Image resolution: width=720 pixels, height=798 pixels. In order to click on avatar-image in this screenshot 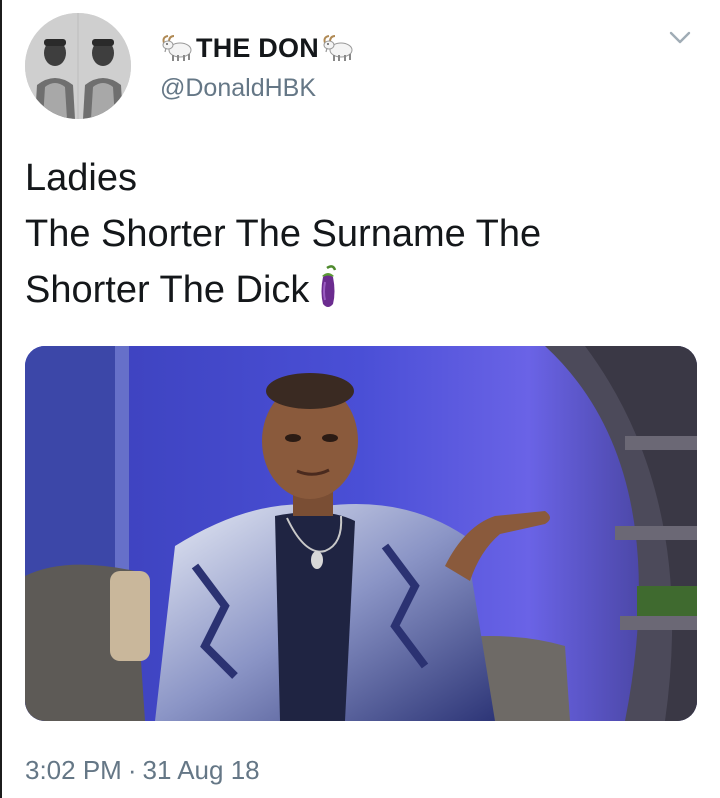, I will do `click(78, 66)`.